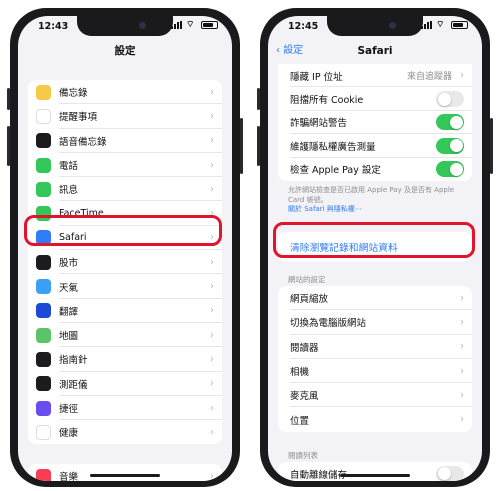  What do you see at coordinates (303, 455) in the screenshot?
I see `section-header-reading-list: 閱讀列表` at bounding box center [303, 455].